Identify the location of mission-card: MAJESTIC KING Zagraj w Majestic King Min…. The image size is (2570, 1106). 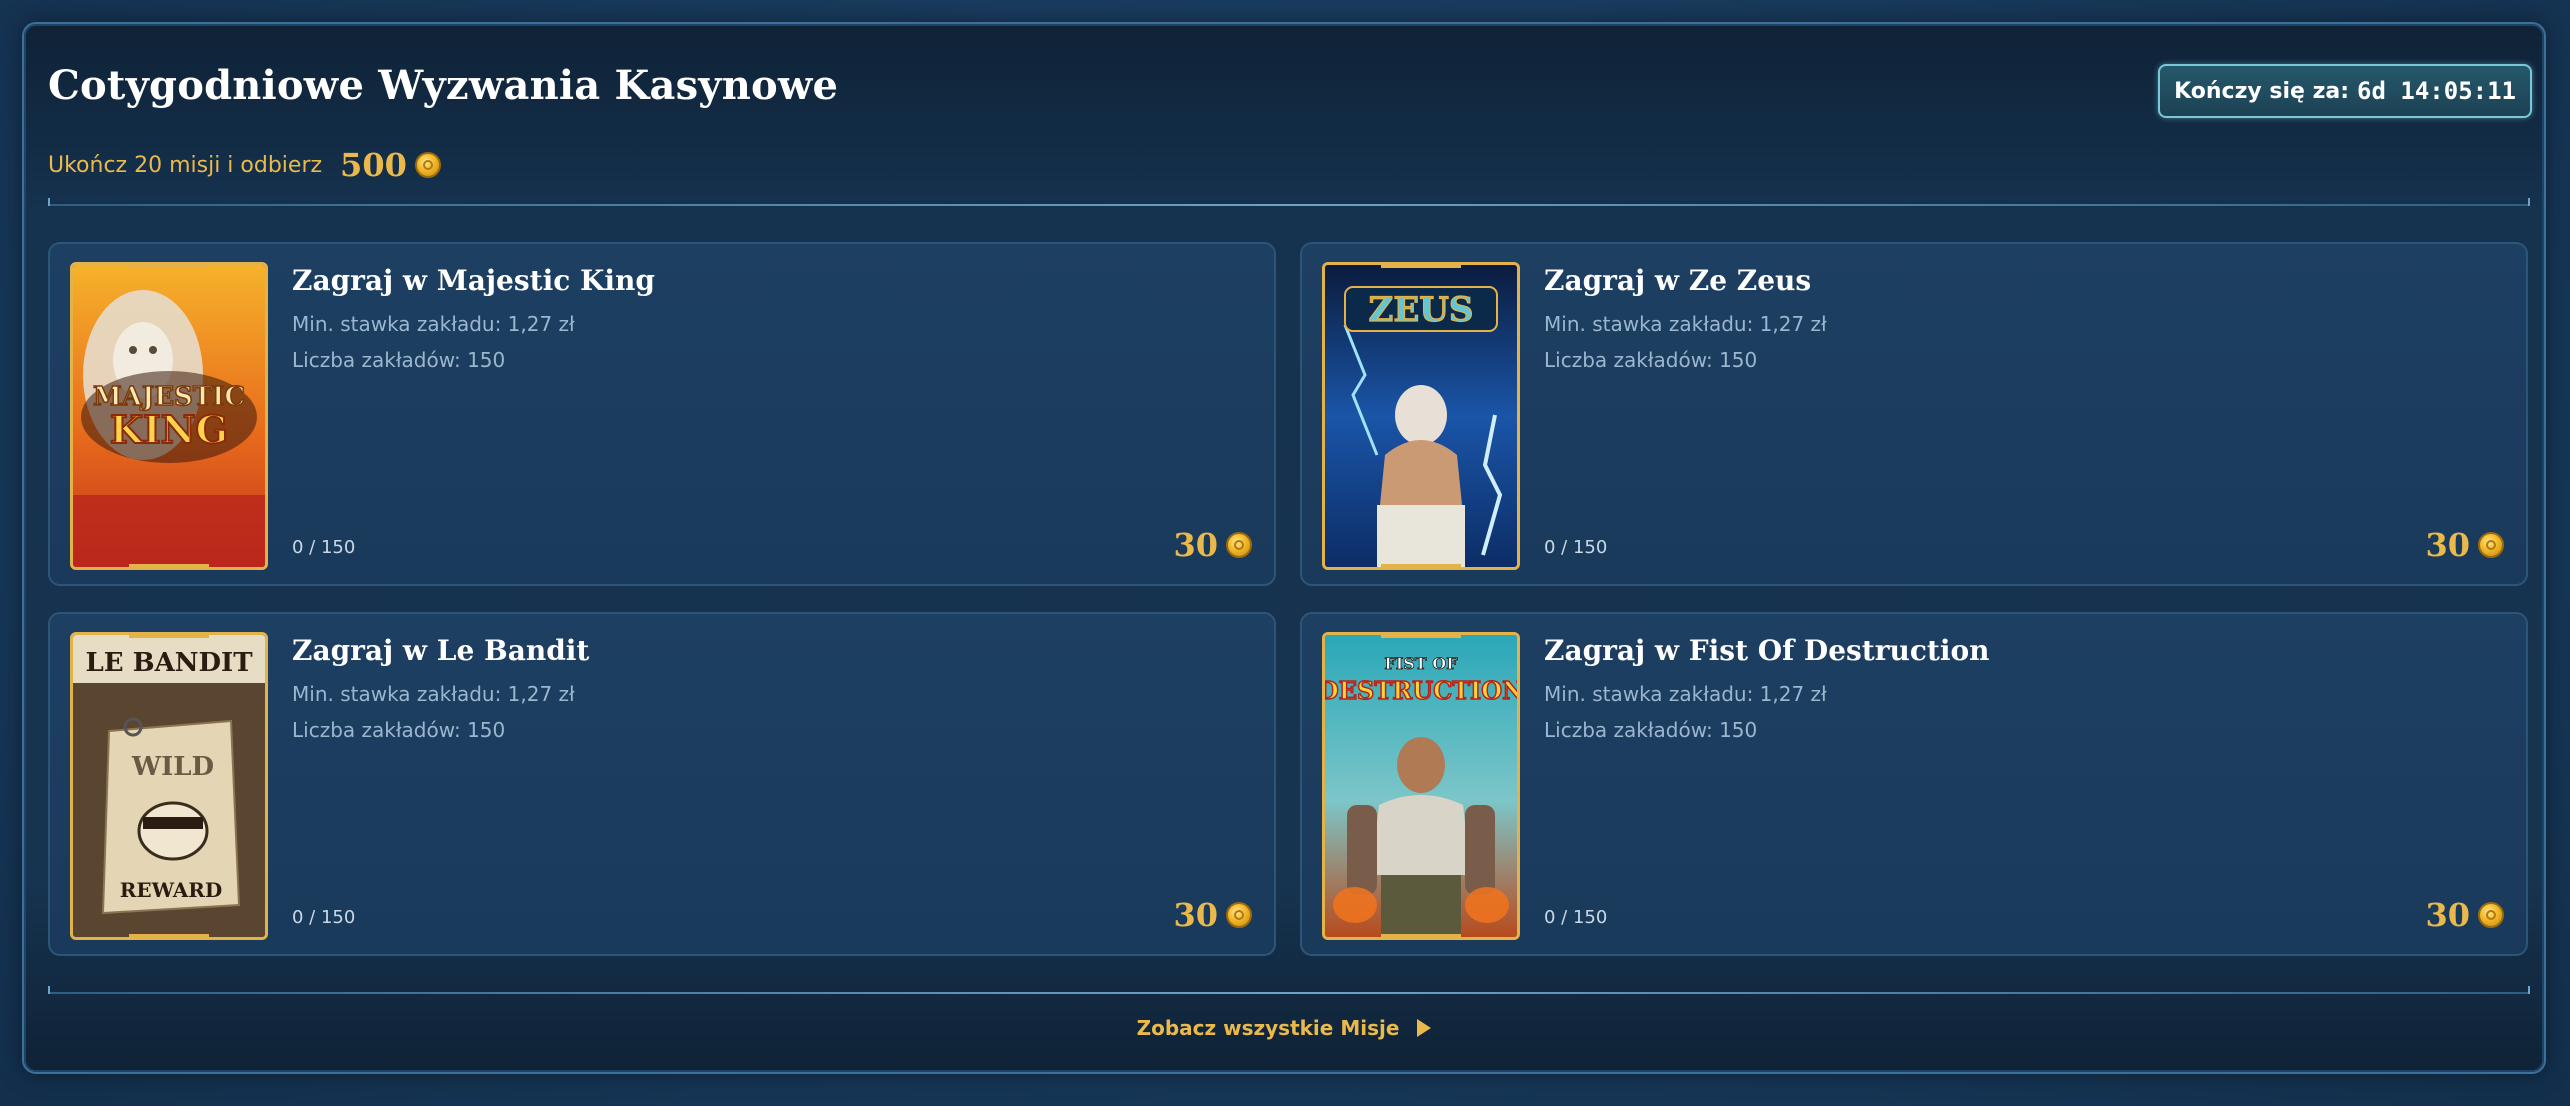
(662, 414).